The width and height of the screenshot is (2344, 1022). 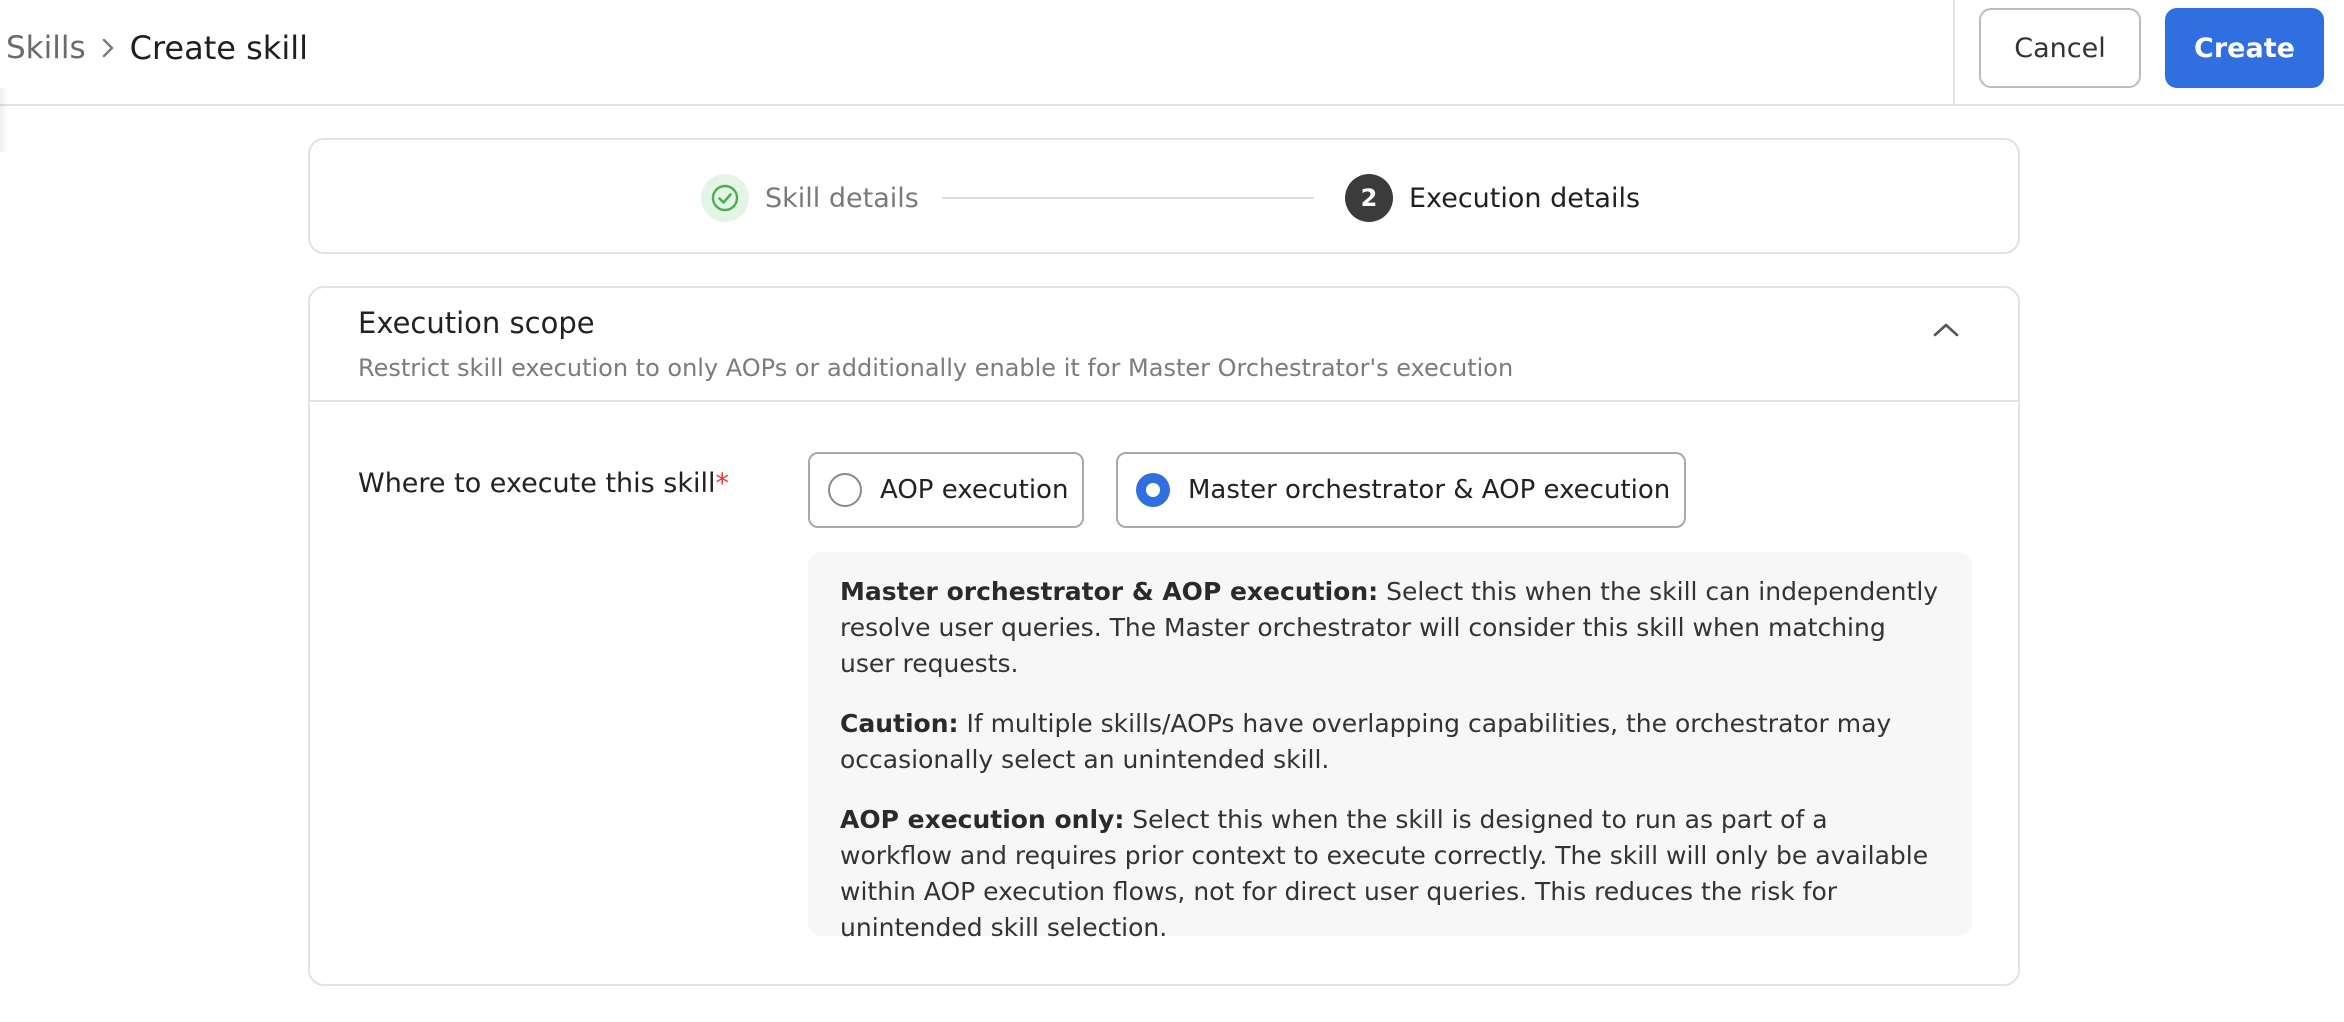 What do you see at coordinates (974, 490) in the screenshot?
I see `radio-label: AOP execution` at bounding box center [974, 490].